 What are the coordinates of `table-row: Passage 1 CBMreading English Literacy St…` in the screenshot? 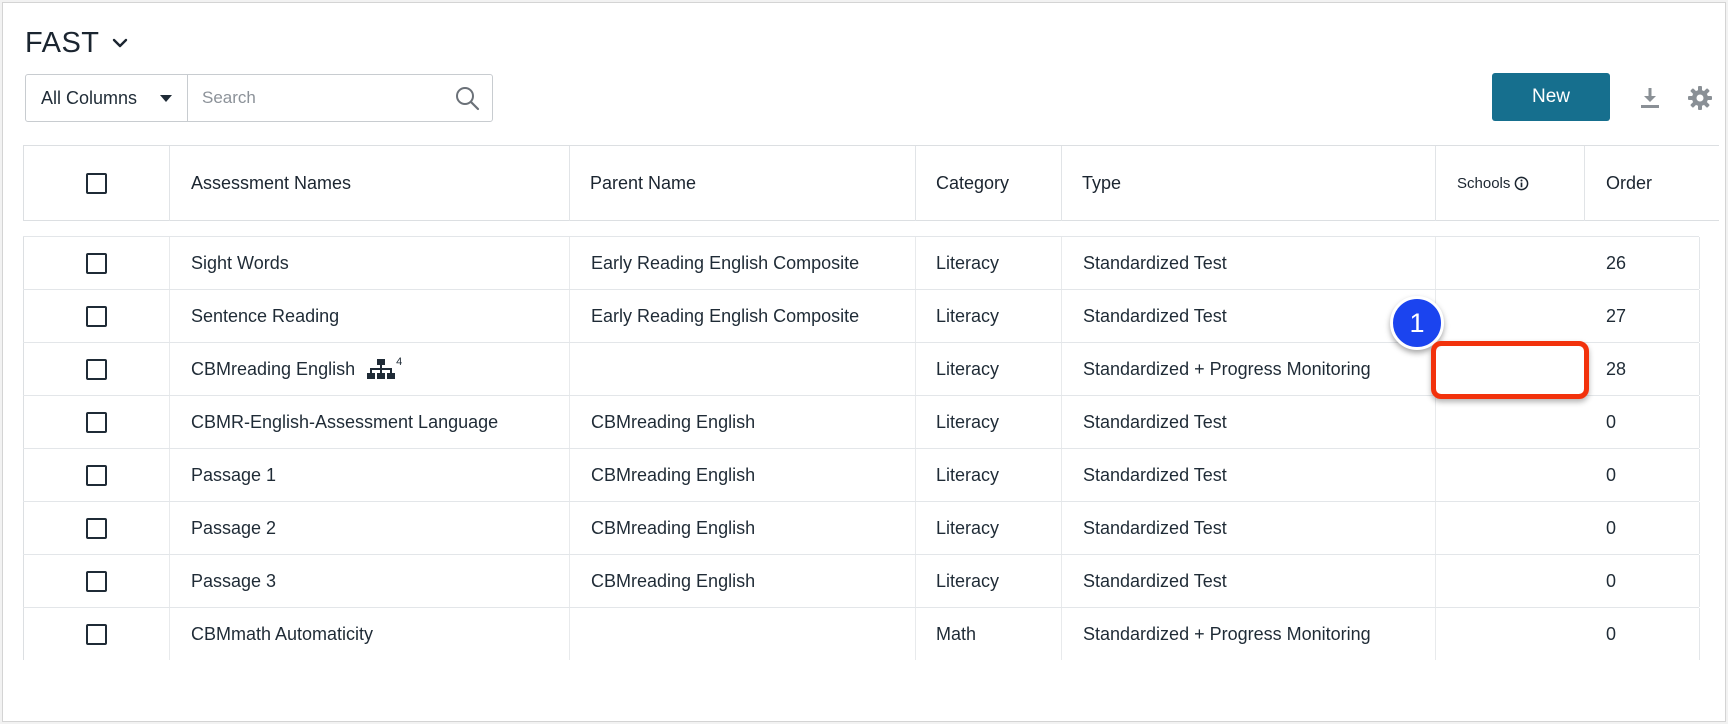 It's located at (861, 475).